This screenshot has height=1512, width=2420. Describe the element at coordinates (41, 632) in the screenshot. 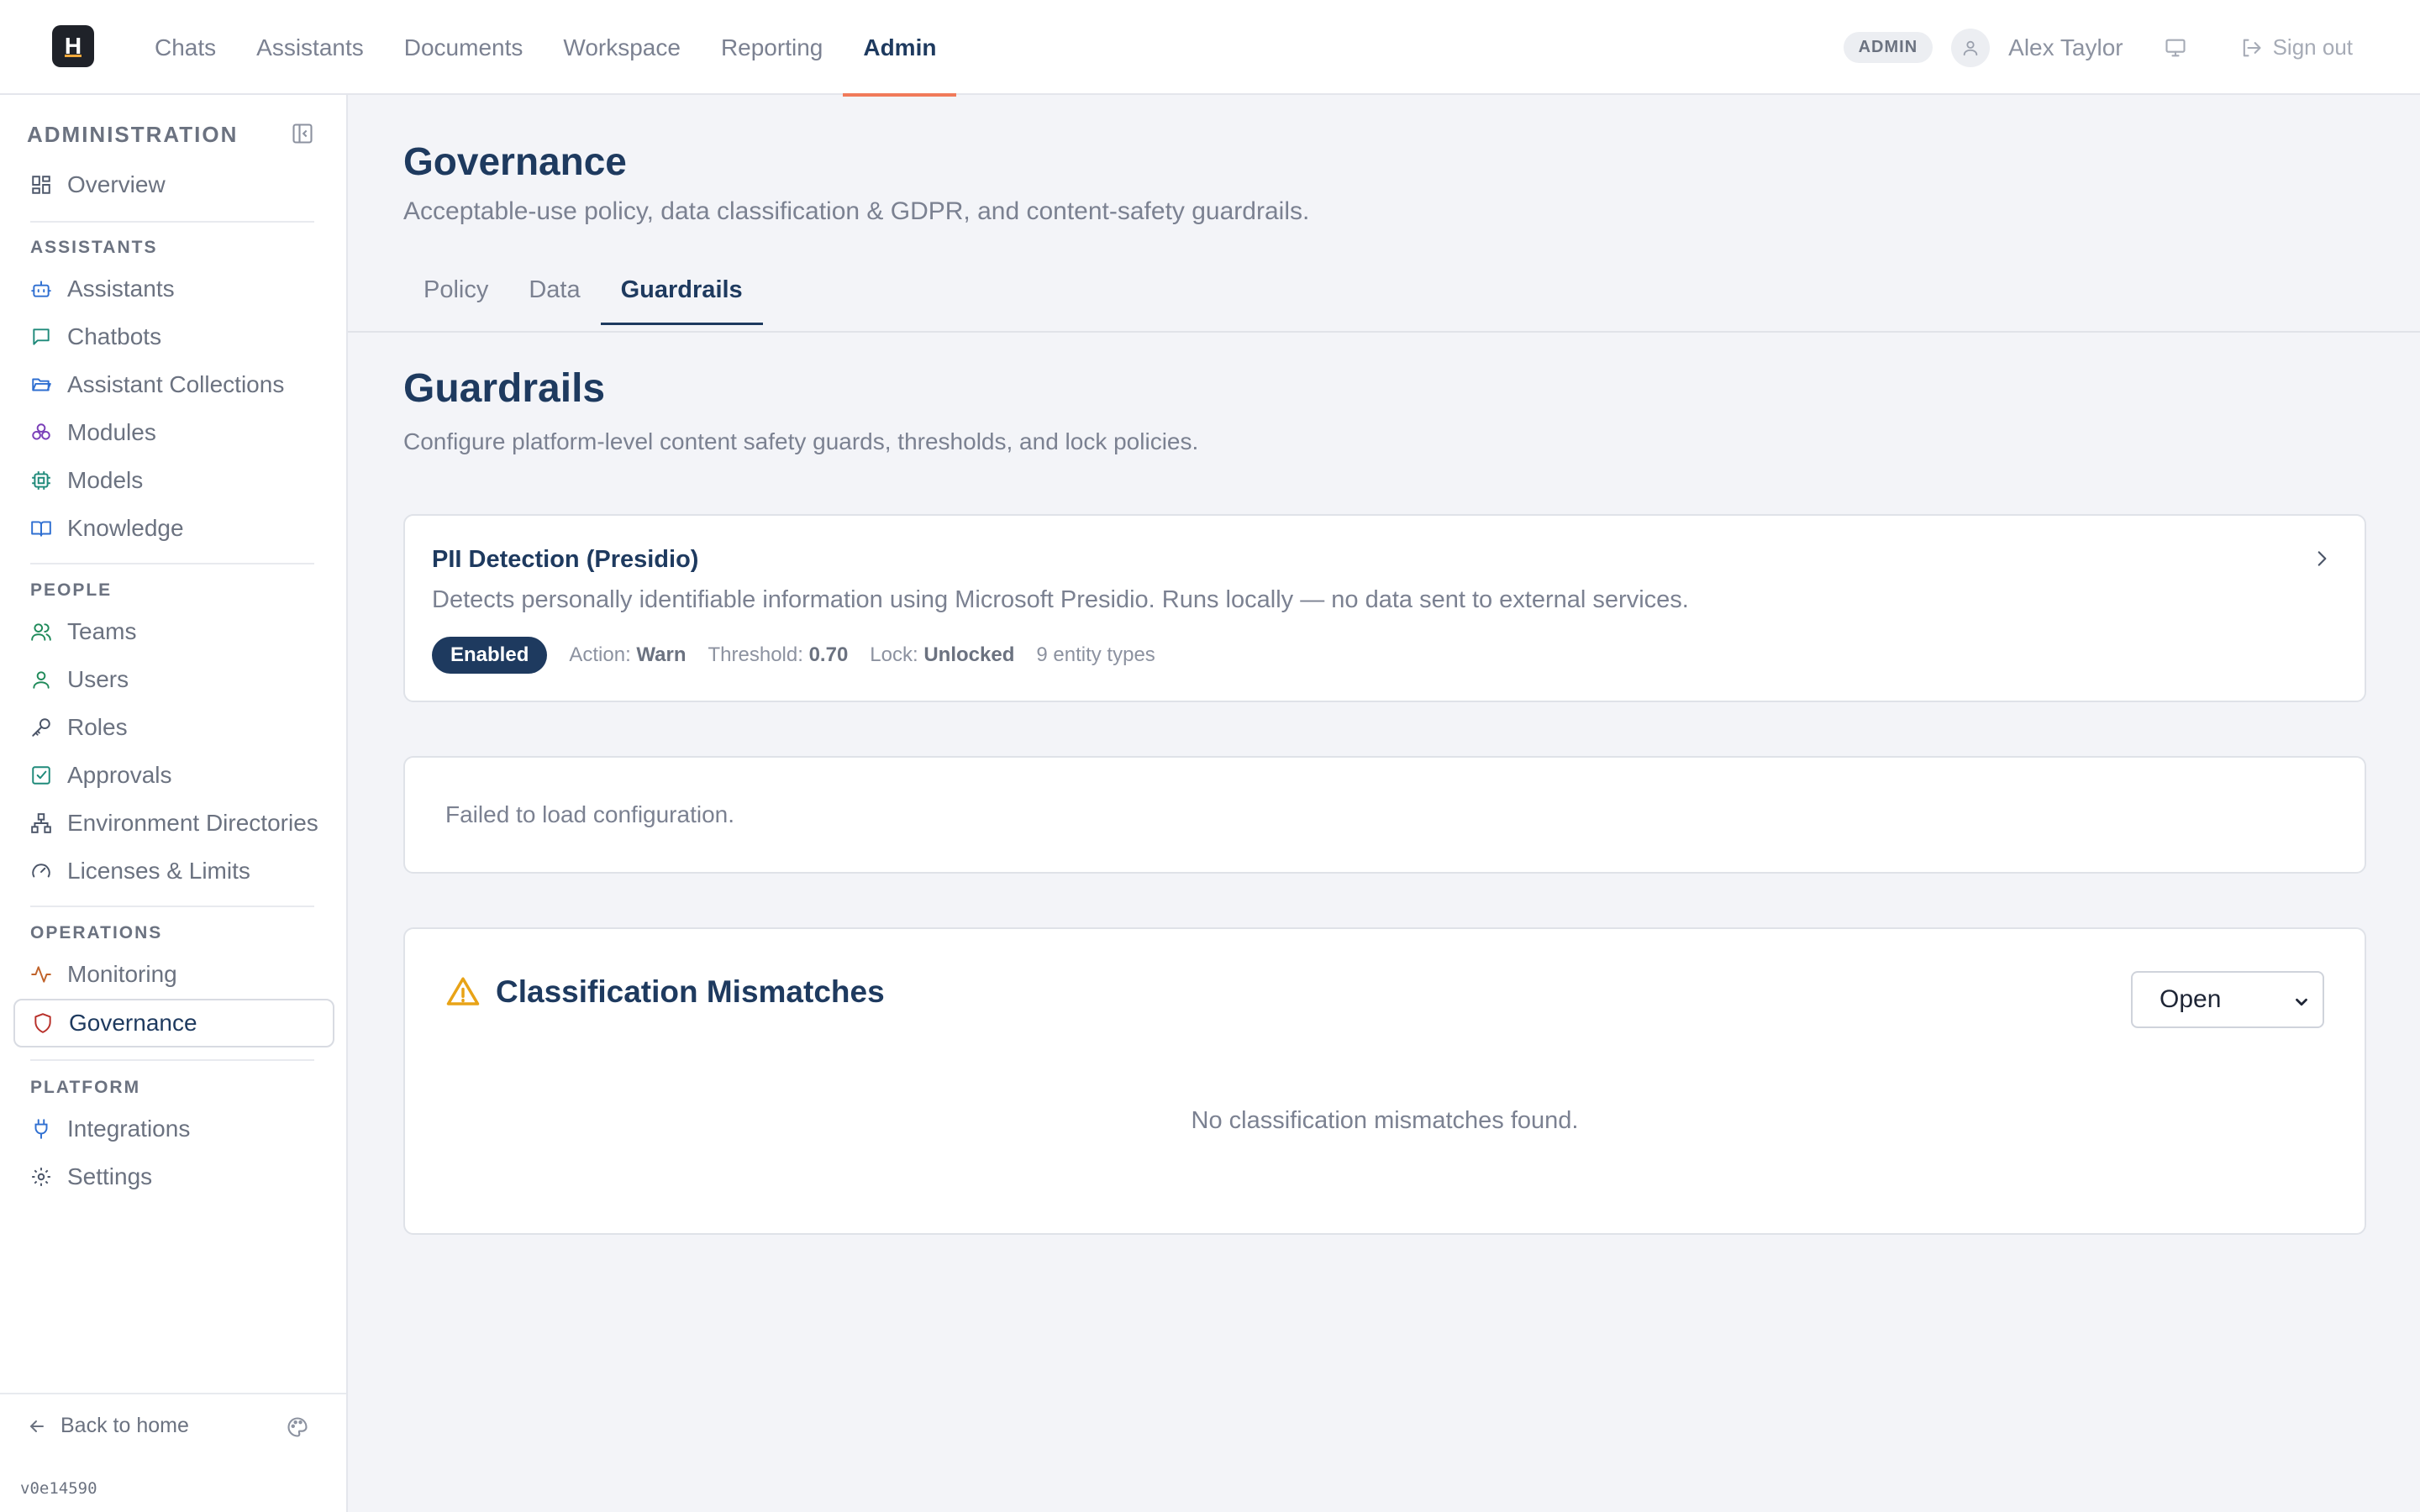

I see `users-icon` at that location.